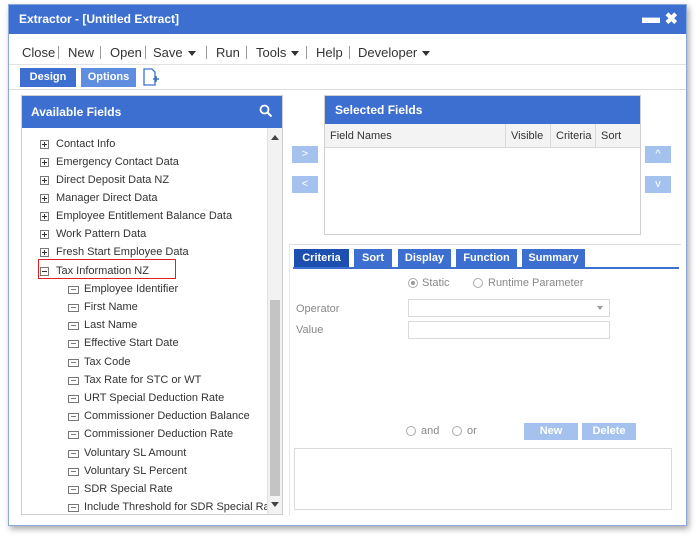  What do you see at coordinates (472, 431) in the screenshot?
I see `or-label: or` at bounding box center [472, 431].